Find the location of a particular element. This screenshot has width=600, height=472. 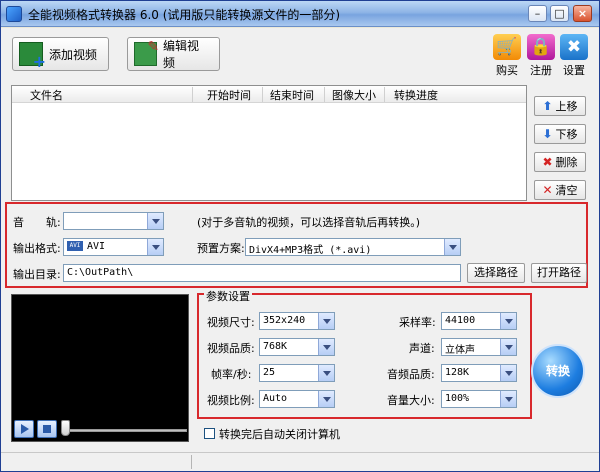

avi-format-icon: AVI is located at coordinates (75, 246).